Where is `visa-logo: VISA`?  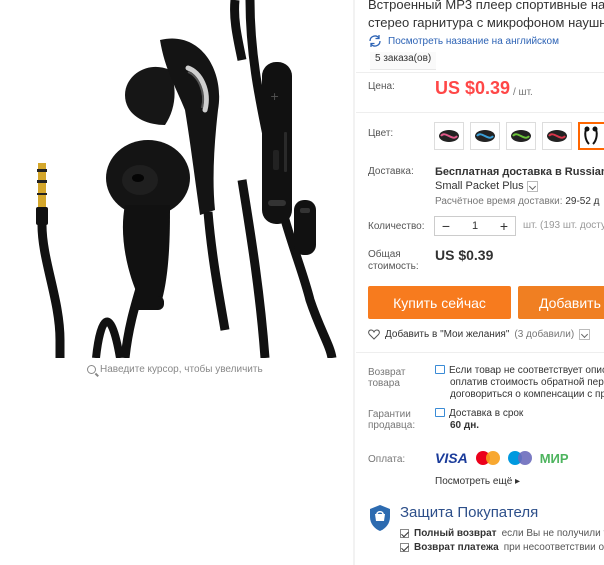
visa-logo: VISA is located at coordinates (451, 458).